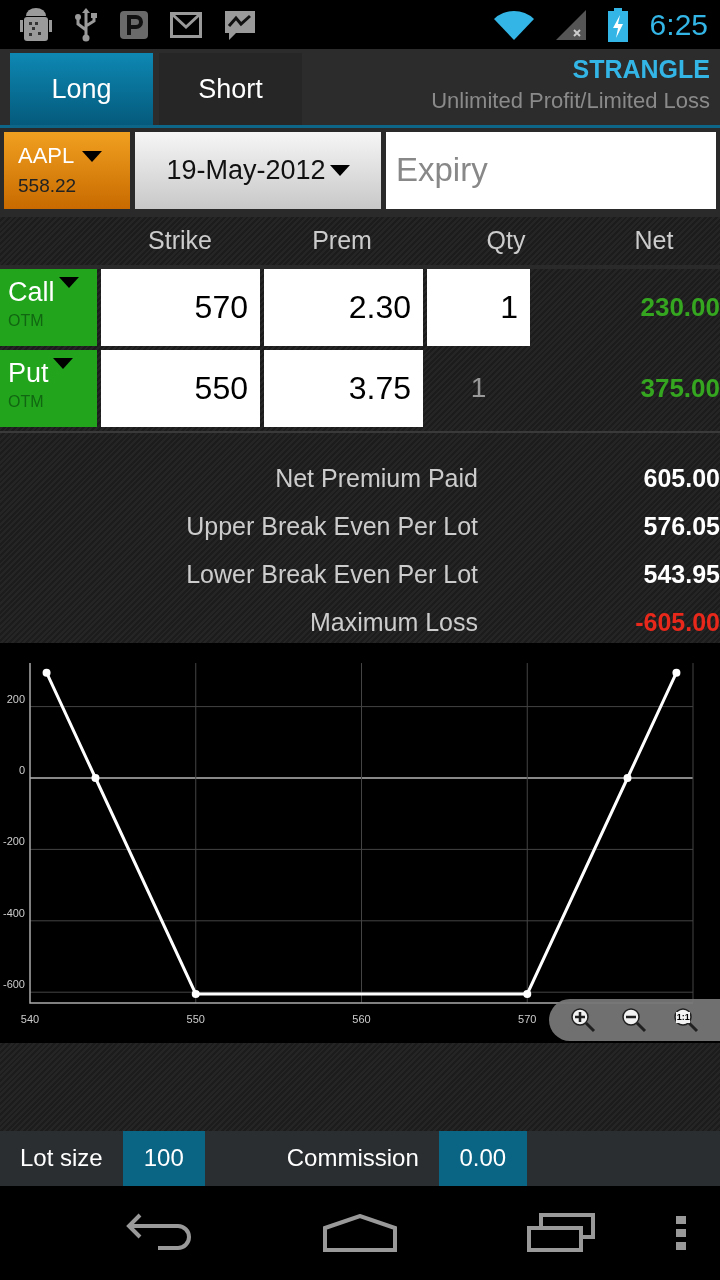 Image resolution: width=720 pixels, height=1280 pixels. What do you see at coordinates (163, 1158) in the screenshot?
I see `lot-size-field: 100` at bounding box center [163, 1158].